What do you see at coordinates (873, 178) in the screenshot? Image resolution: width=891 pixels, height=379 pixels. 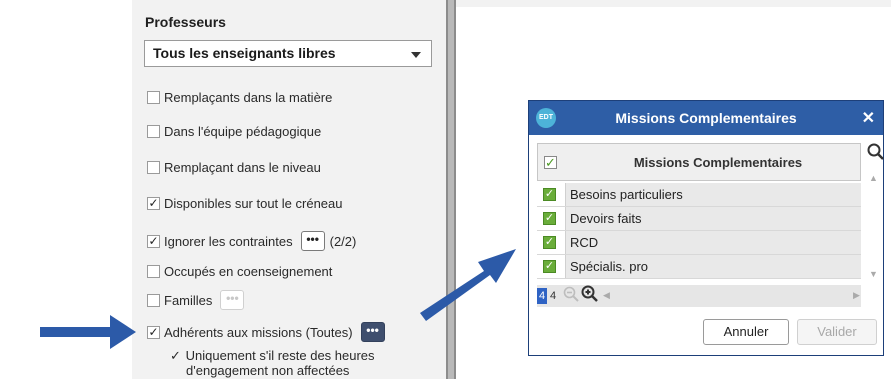 I see `scroll-up-icon: ▲` at bounding box center [873, 178].